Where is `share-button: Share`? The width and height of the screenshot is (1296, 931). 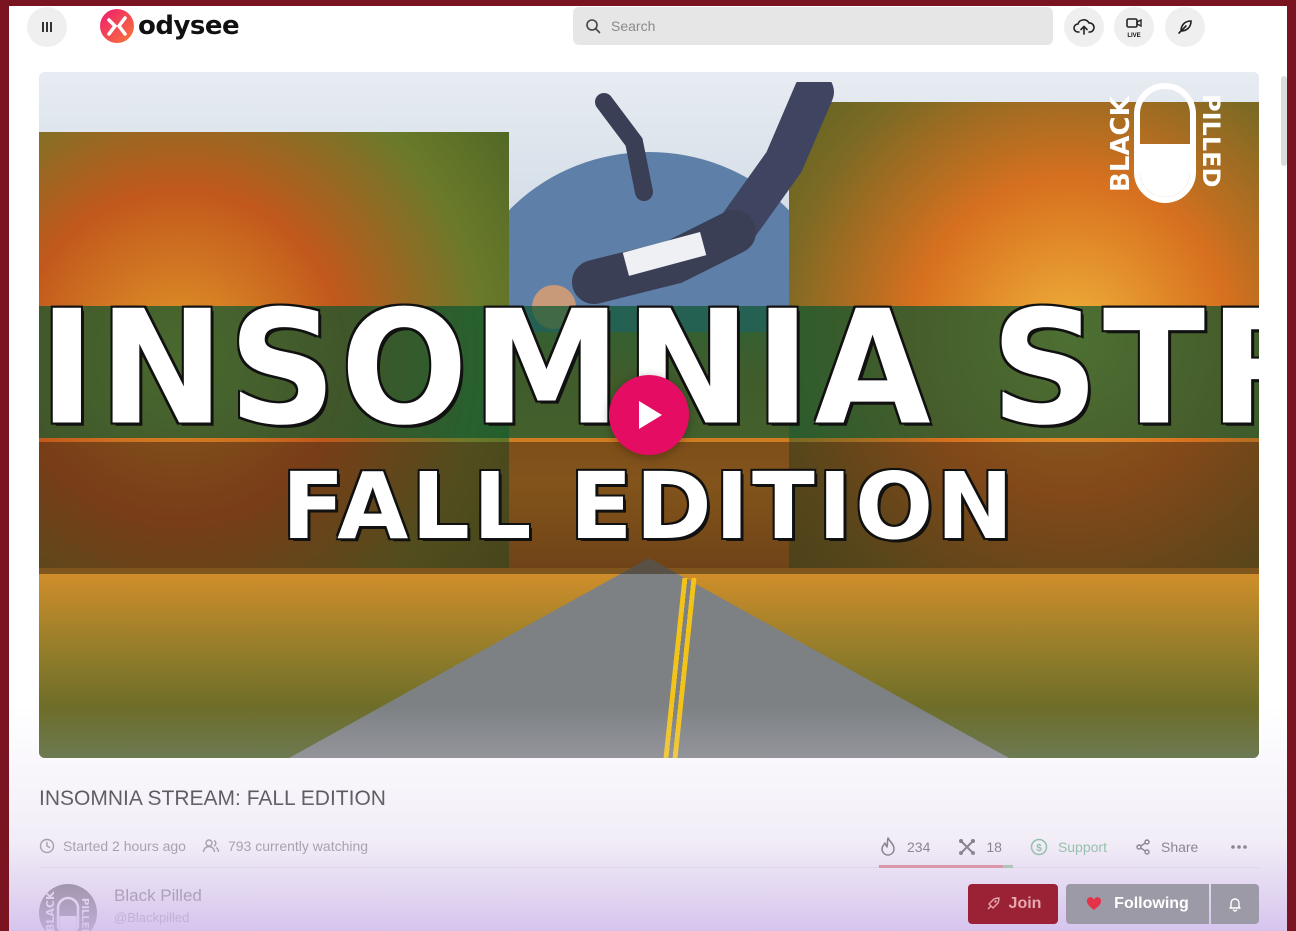 share-button: Share is located at coordinates (1166, 847).